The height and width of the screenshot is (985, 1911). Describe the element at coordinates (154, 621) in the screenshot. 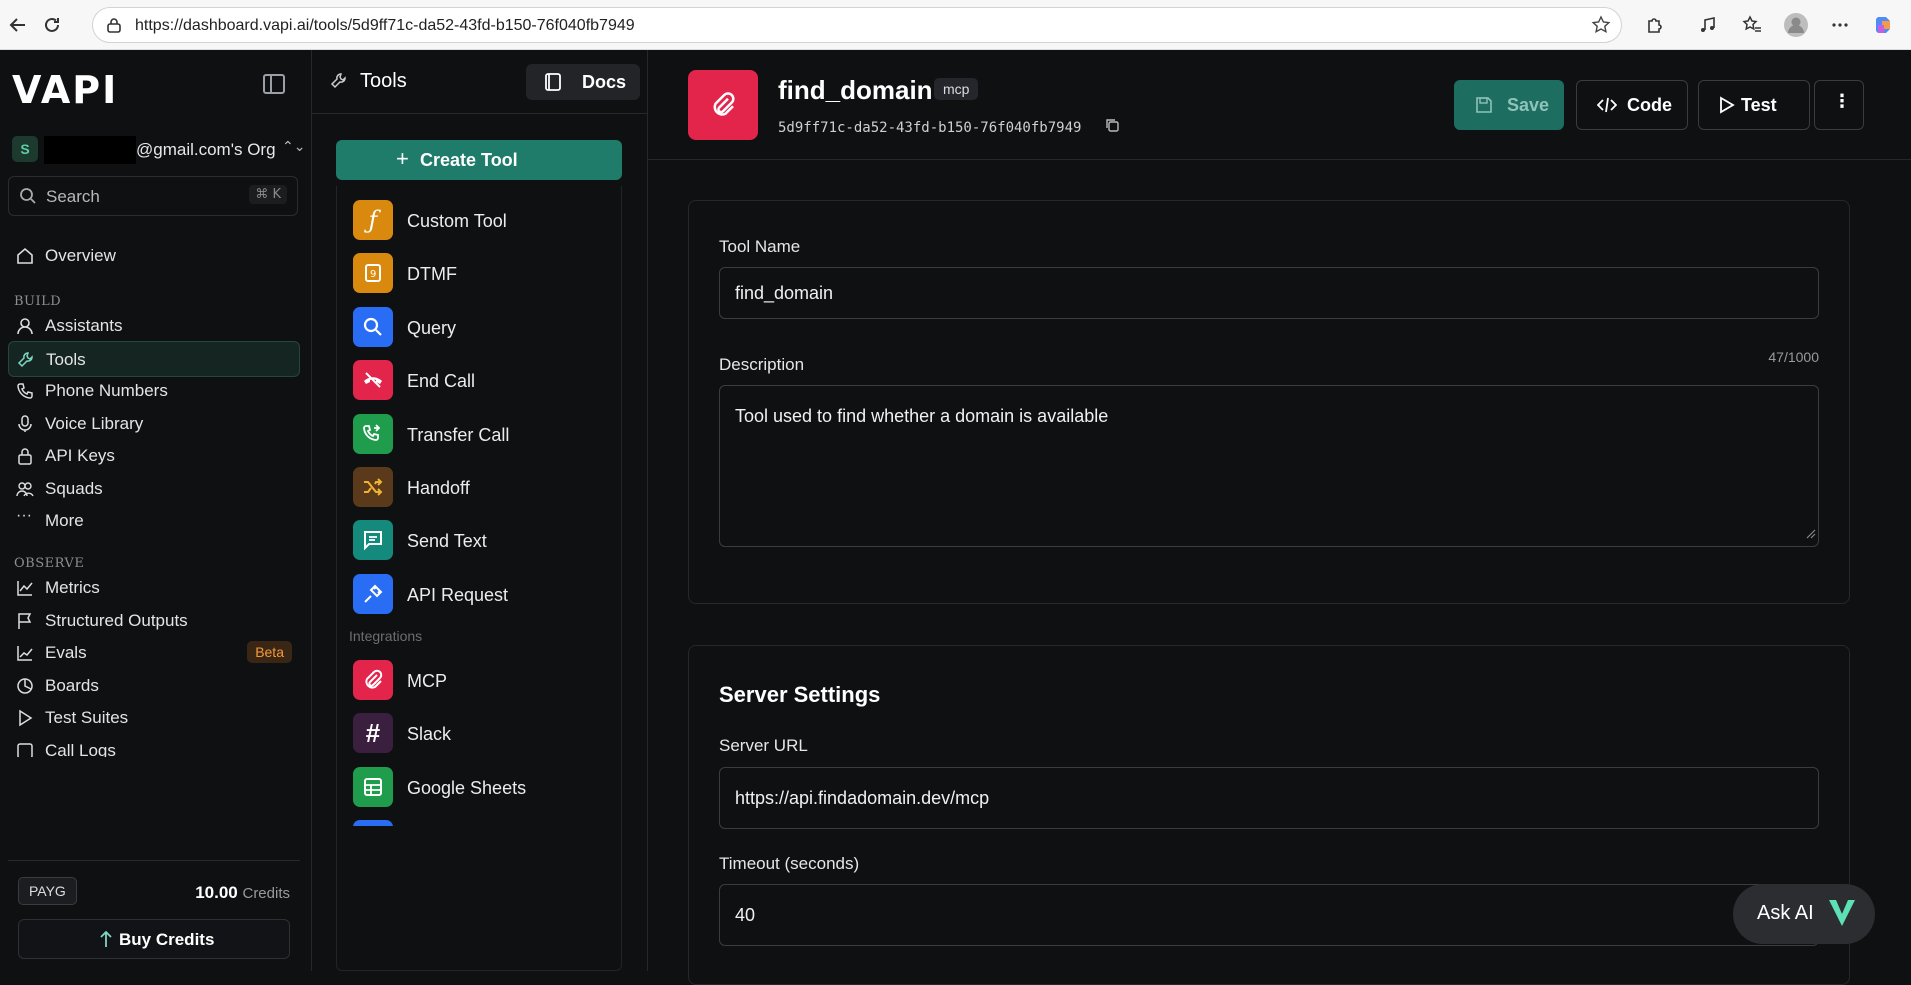

I see `nav-structured-outputs: Structured Outputs` at that location.